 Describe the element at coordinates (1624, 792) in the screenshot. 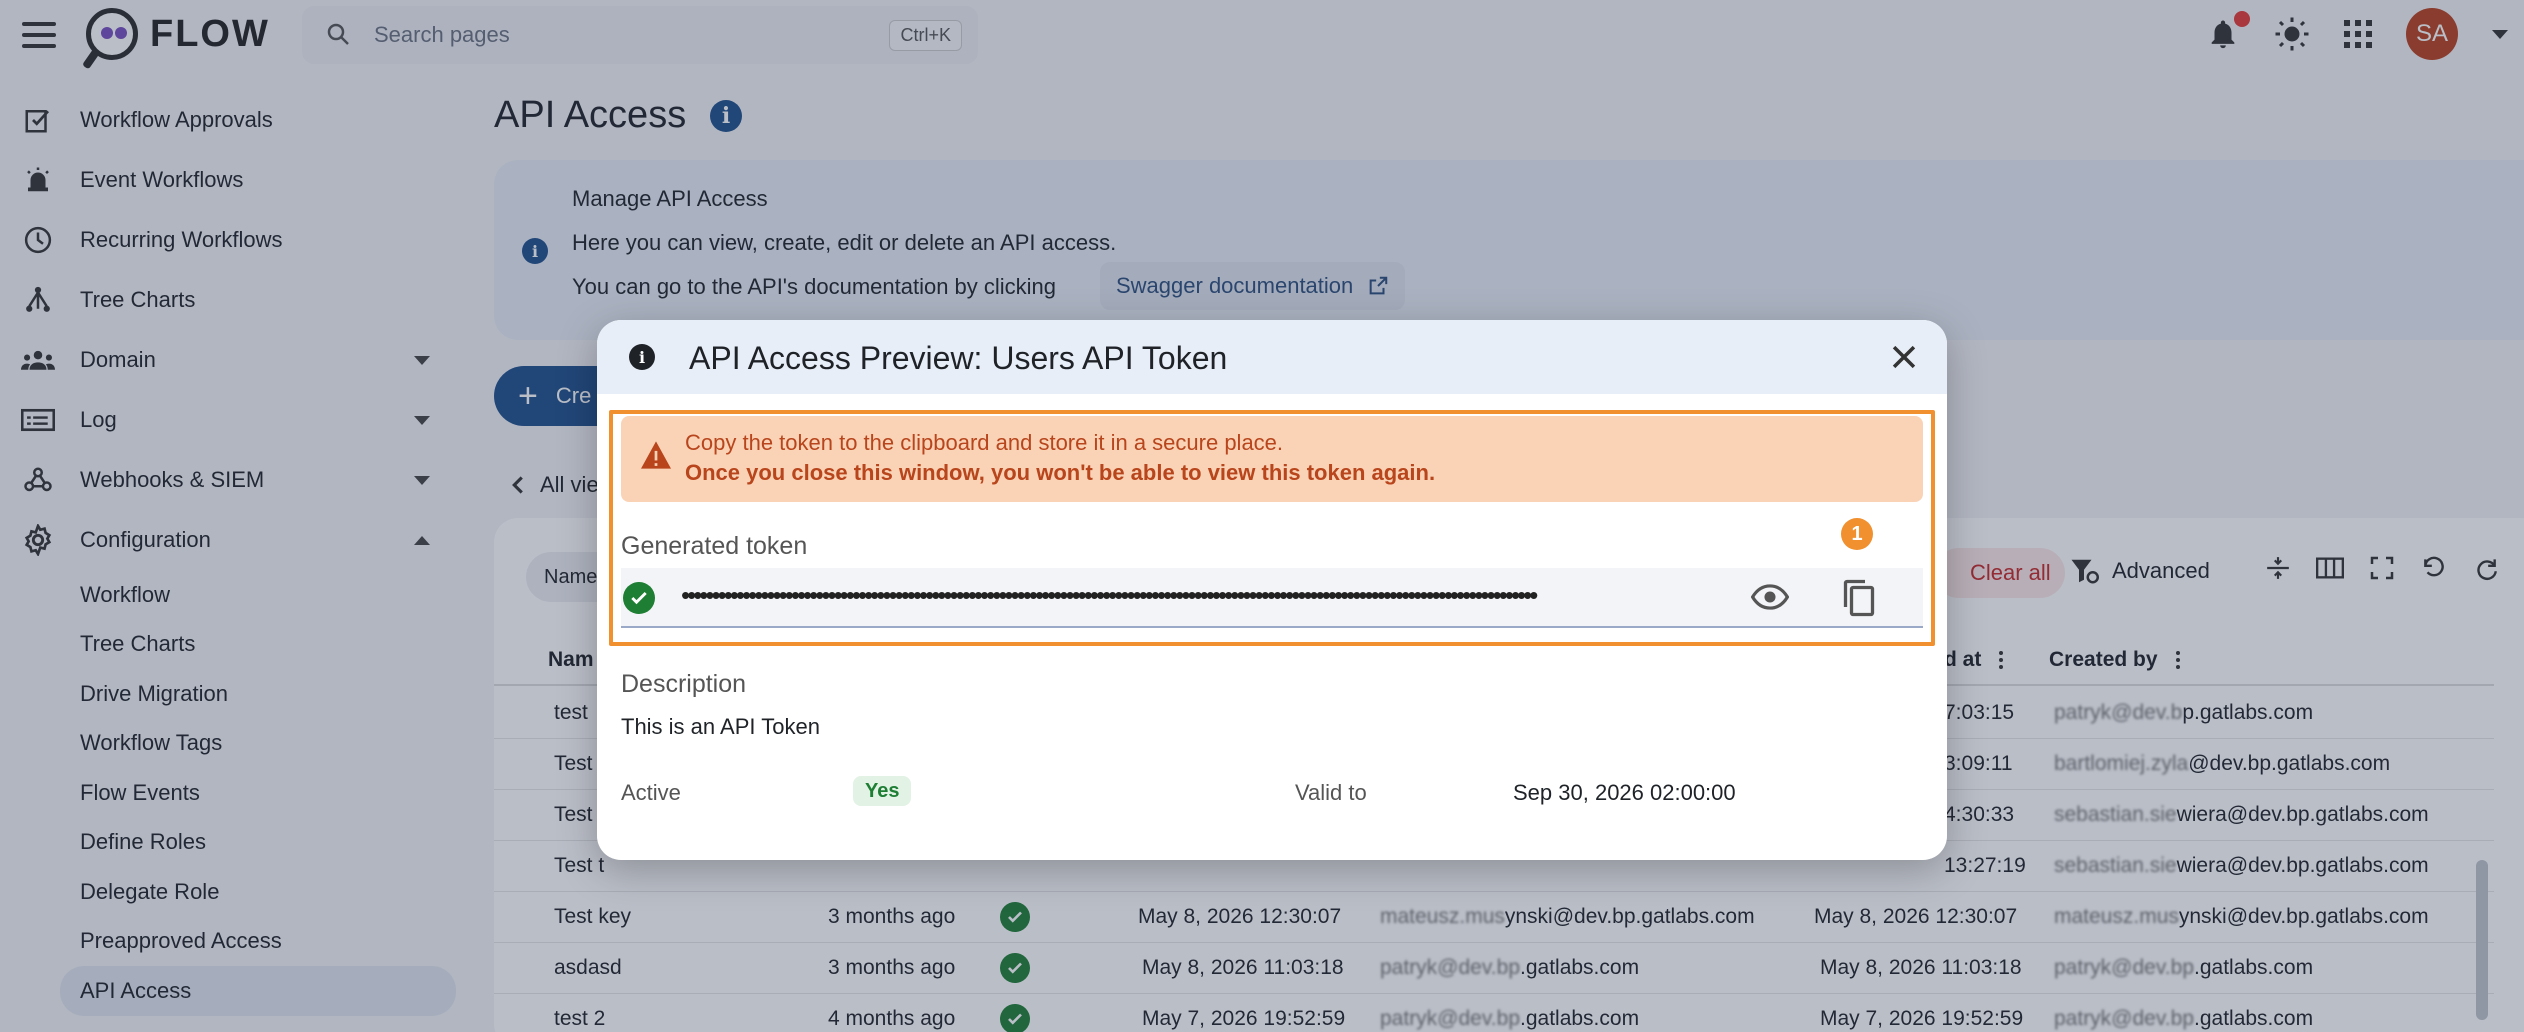

I see `valid-to-value: Sep 30, 2026 02:00:00` at that location.